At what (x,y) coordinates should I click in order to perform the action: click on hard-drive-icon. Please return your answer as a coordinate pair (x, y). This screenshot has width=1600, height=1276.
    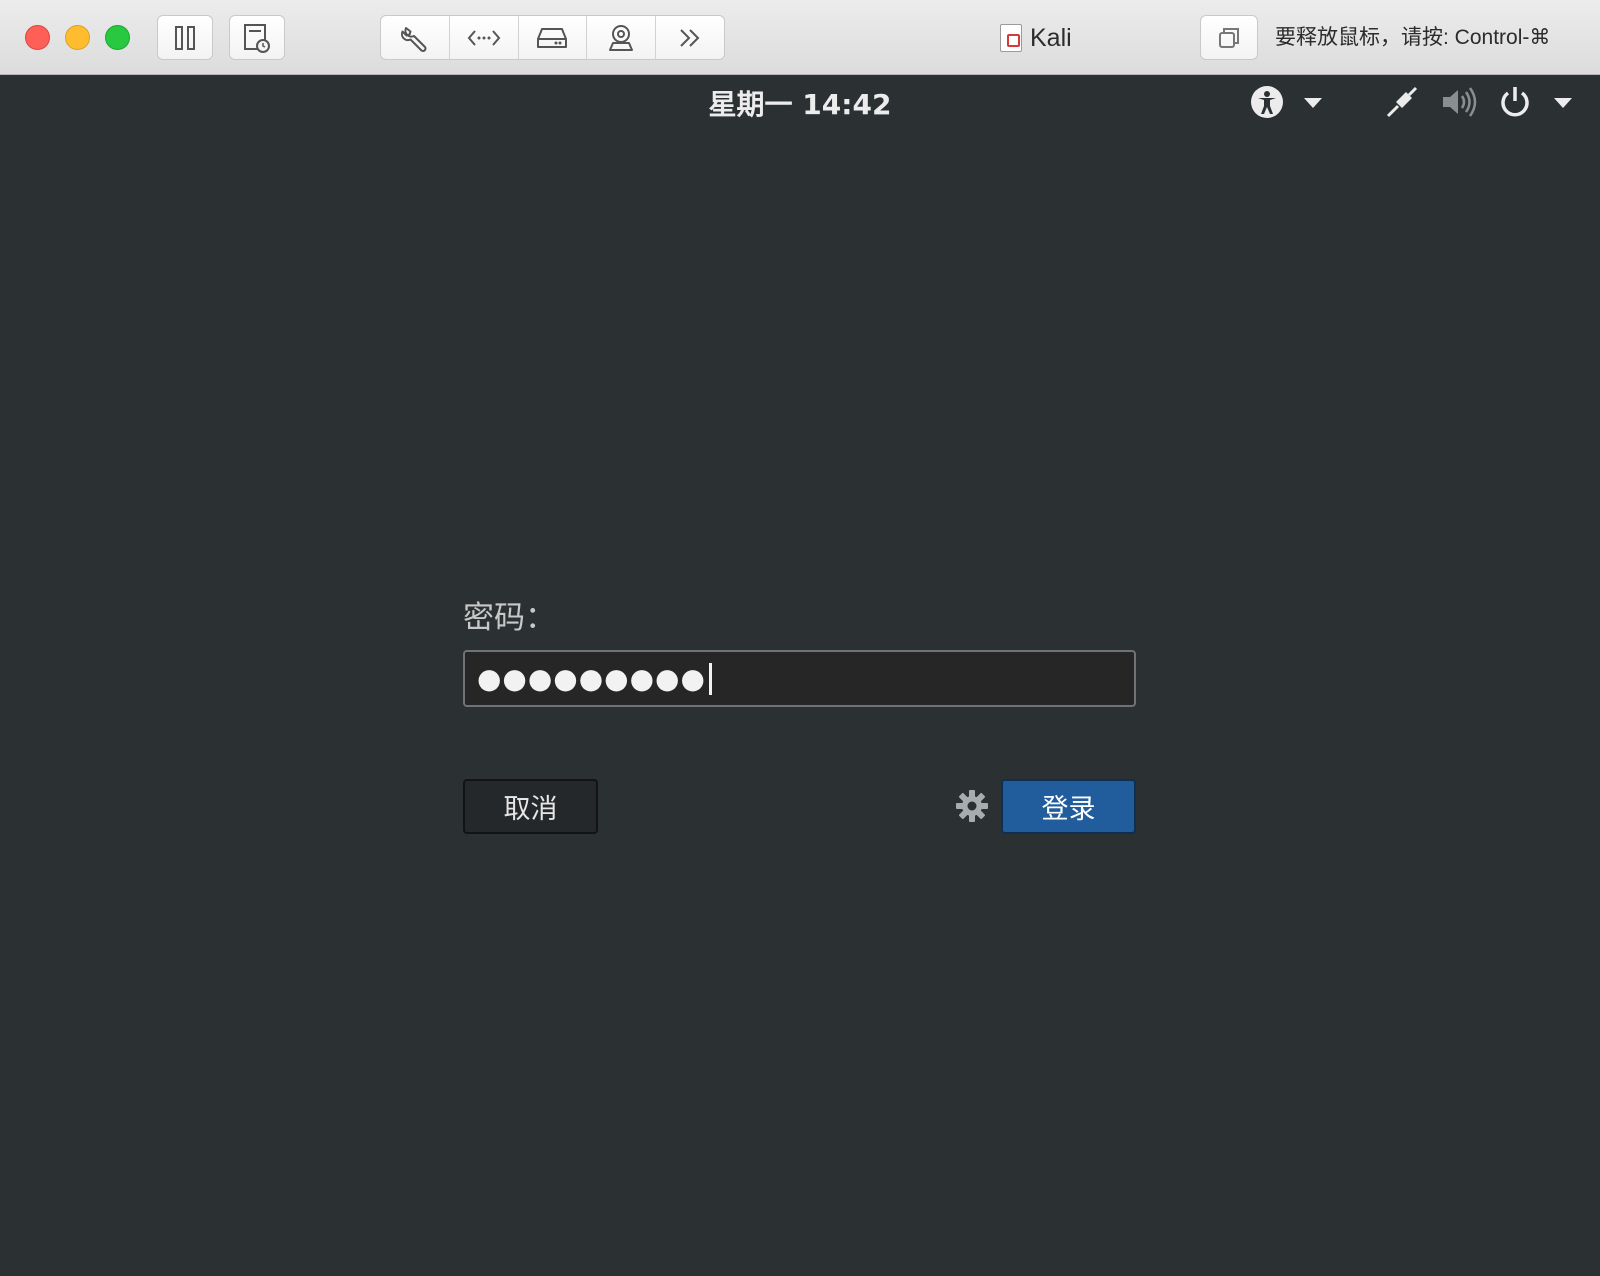
    Looking at the image, I should click on (552, 37).